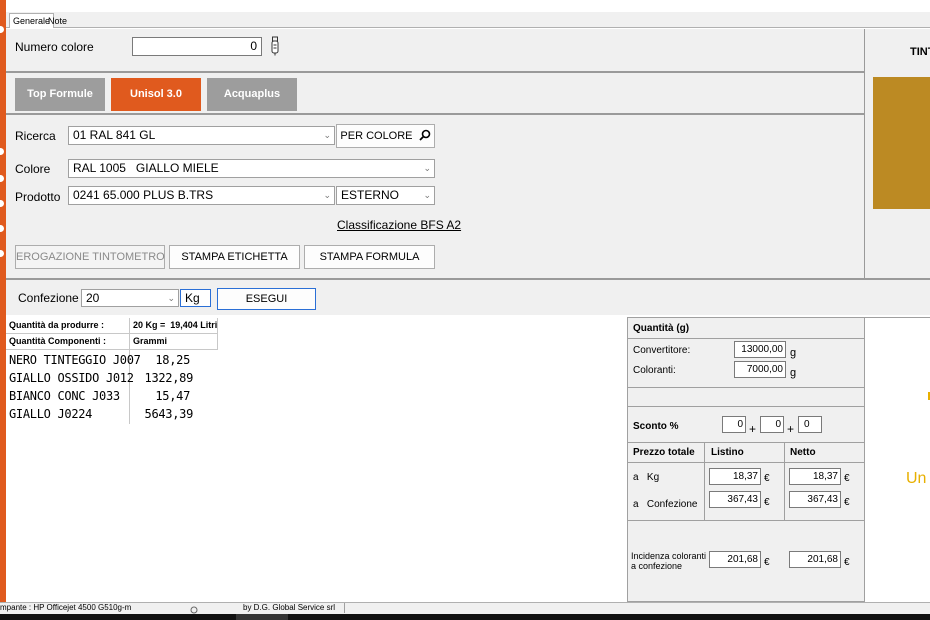 Image resolution: width=930 pixels, height=620 pixels. Describe the element at coordinates (465, 608) in the screenshot. I see `status-bar` at that location.